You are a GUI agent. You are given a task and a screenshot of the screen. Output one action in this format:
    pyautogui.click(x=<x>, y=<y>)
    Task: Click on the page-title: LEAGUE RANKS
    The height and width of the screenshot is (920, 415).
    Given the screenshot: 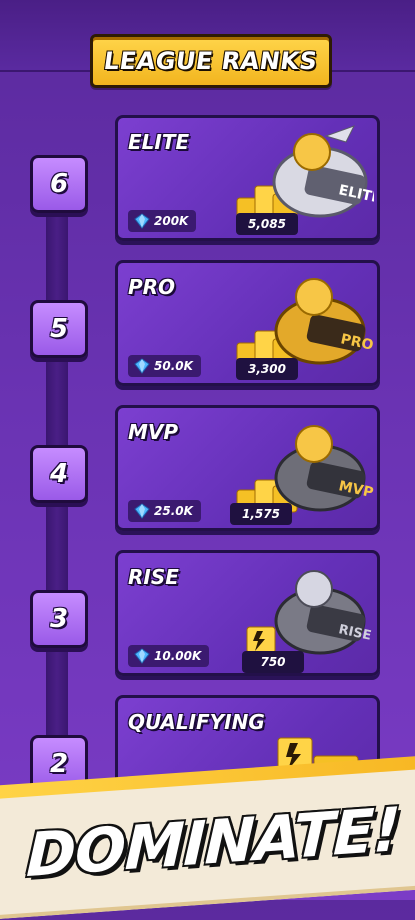 What is the action you would take?
    pyautogui.click(x=211, y=61)
    